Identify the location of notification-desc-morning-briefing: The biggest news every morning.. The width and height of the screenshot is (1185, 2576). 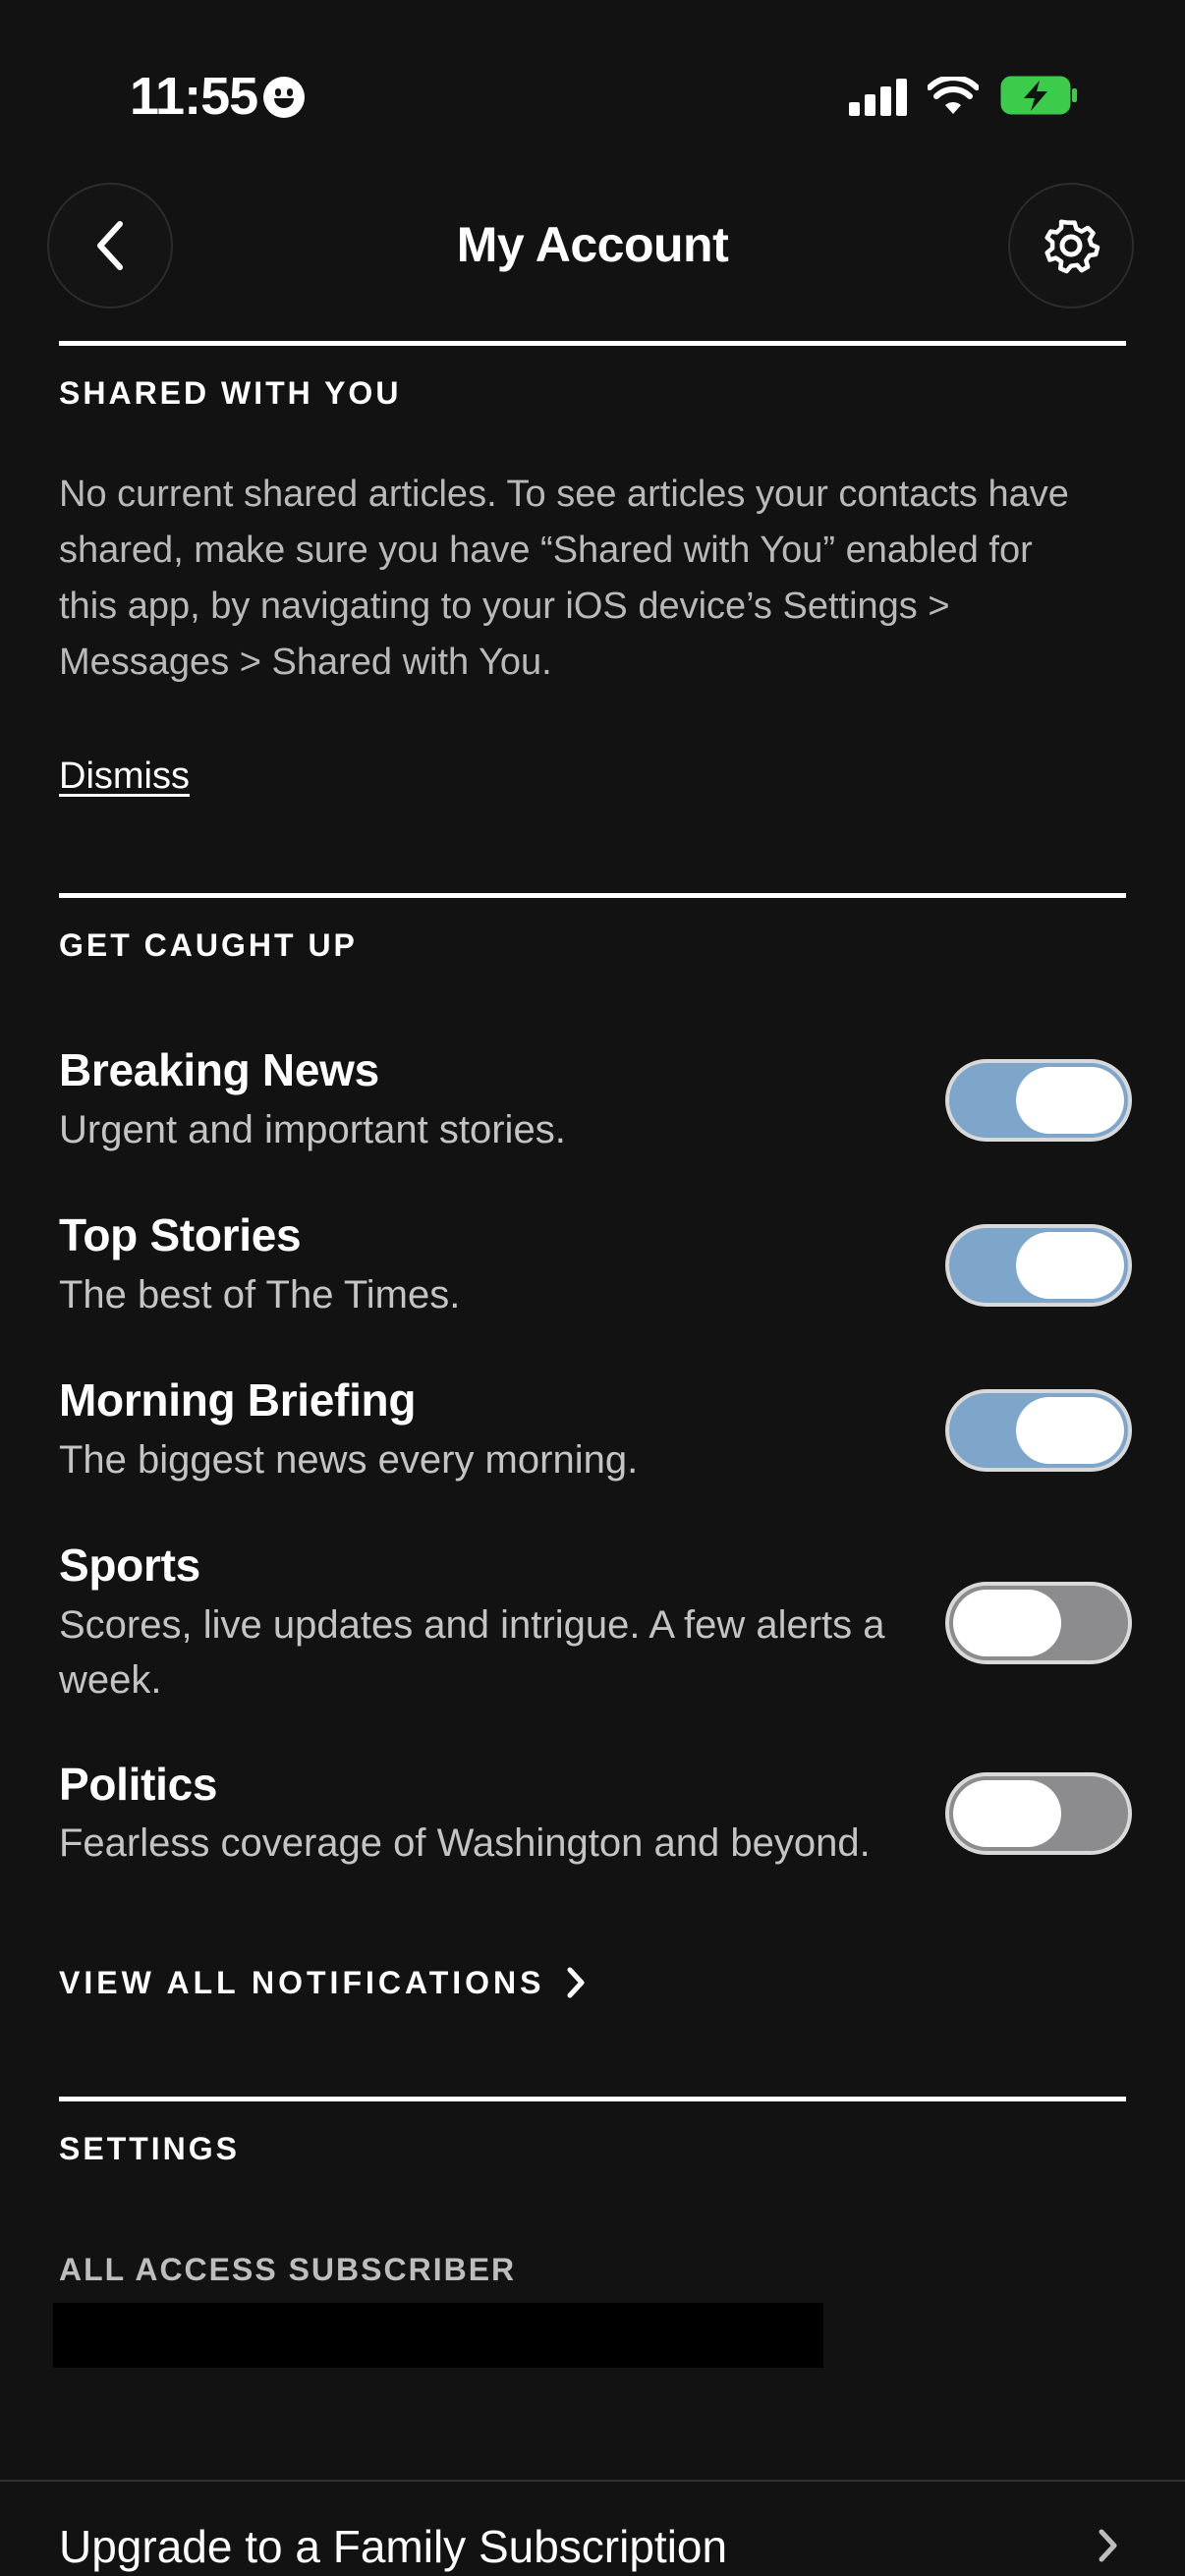
(349, 1460).